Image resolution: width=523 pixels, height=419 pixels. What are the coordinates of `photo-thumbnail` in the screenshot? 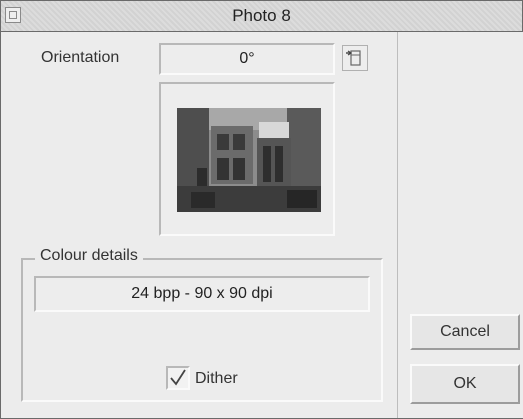 It's located at (249, 160).